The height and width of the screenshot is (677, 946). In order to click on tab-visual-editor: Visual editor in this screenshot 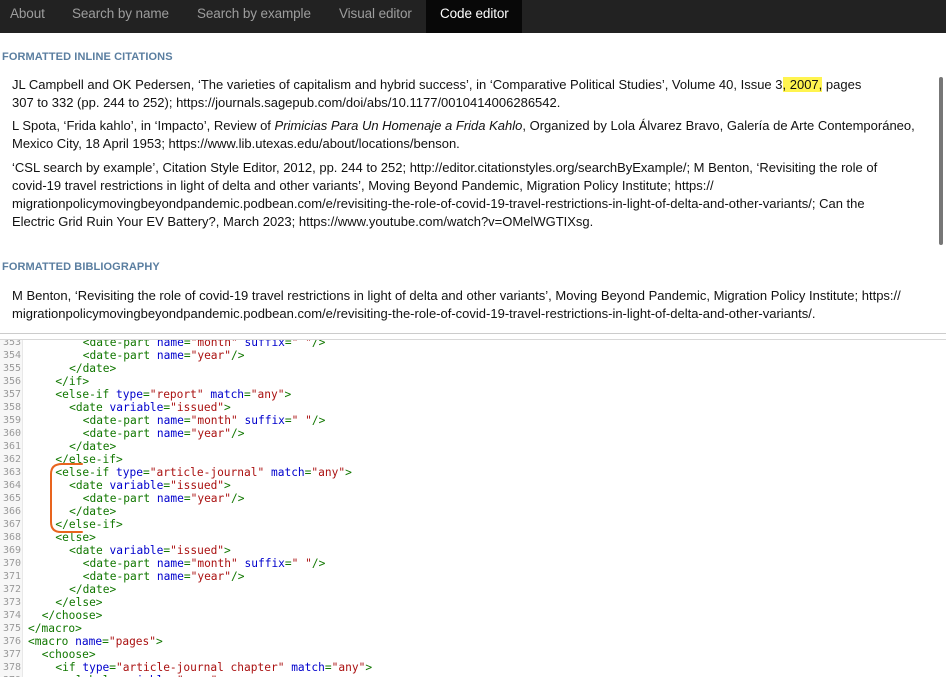, I will do `click(375, 16)`.